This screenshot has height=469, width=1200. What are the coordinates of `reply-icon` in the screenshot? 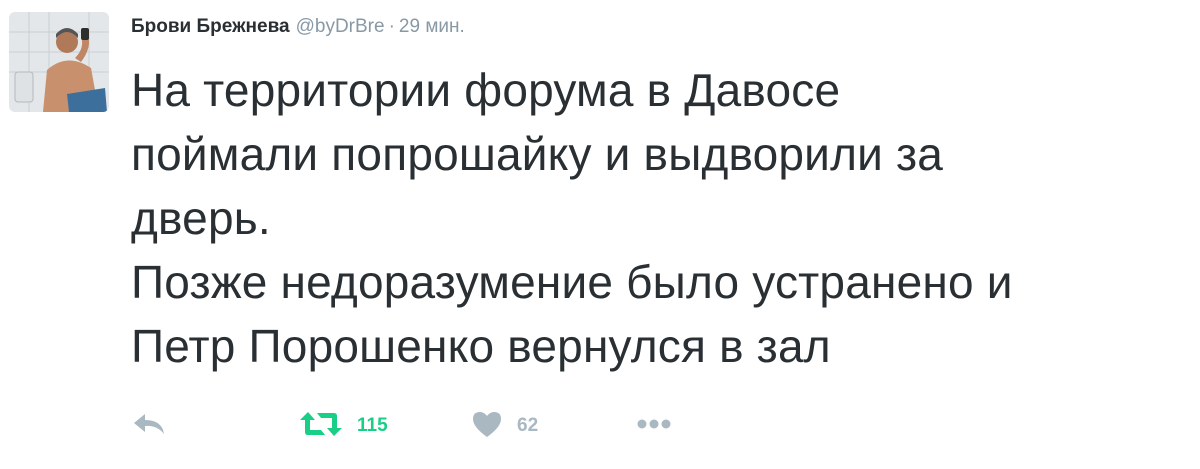 It's located at (149, 426).